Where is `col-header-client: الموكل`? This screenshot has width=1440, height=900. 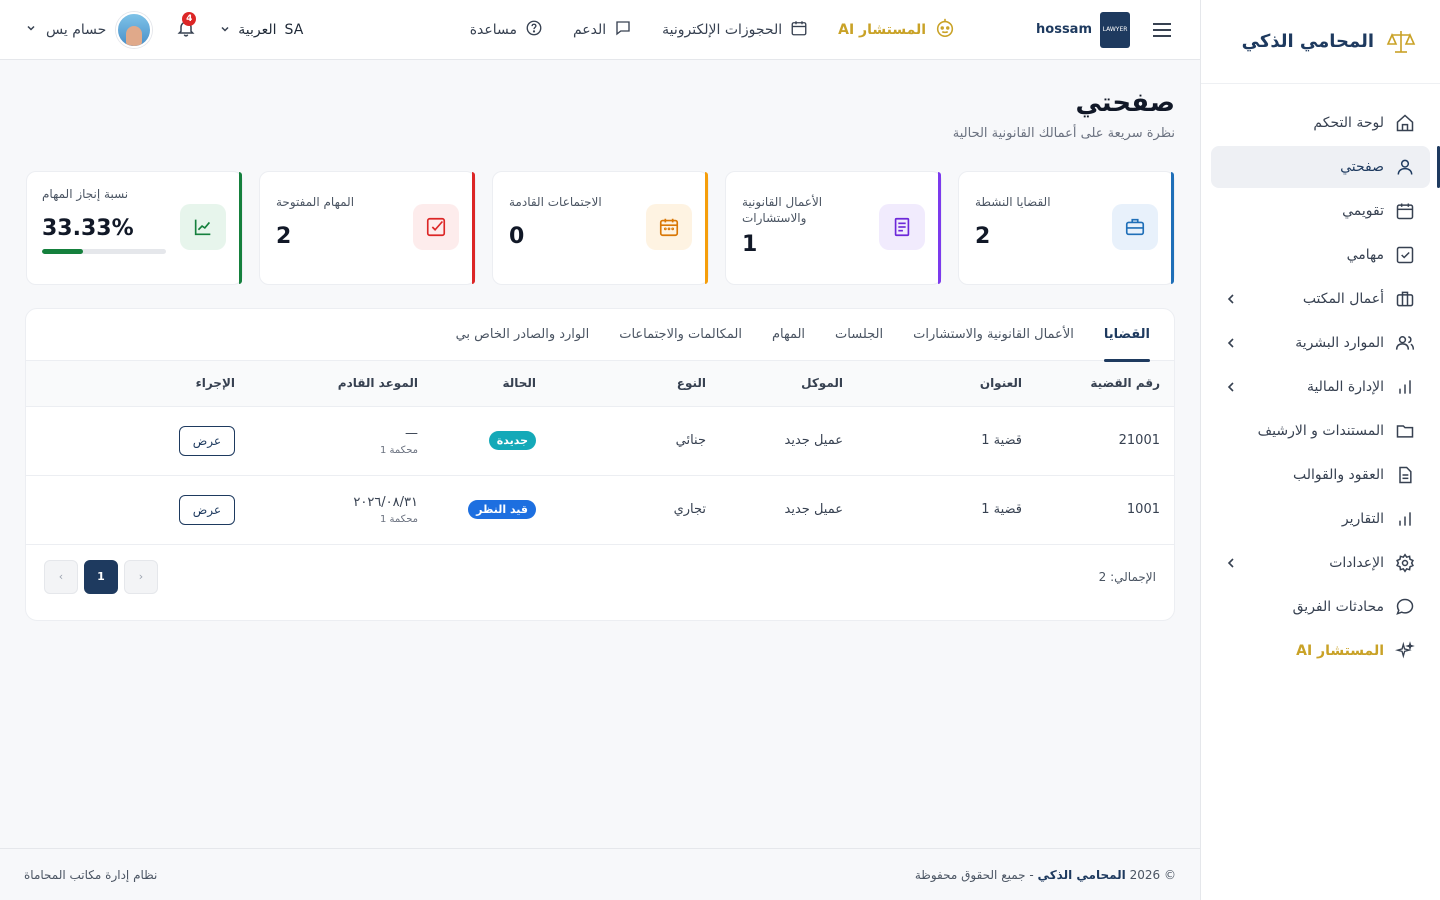 col-header-client: الموكل is located at coordinates (822, 383).